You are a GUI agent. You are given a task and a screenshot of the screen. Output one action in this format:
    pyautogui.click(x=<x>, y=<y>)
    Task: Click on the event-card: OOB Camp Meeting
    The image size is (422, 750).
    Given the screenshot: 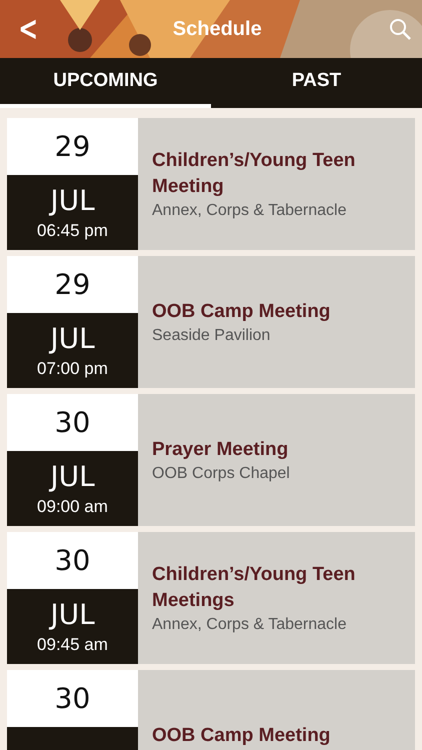 What is the action you would take?
    pyautogui.click(x=276, y=710)
    